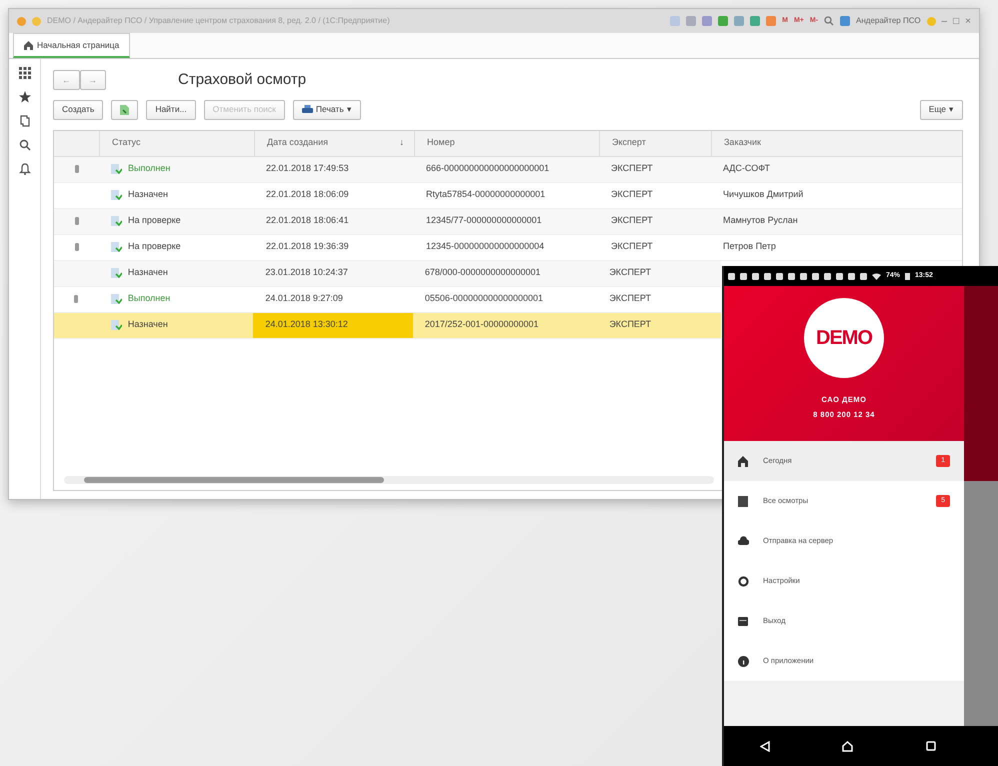 Image resolution: width=998 pixels, height=766 pixels. I want to click on copy-button, so click(124, 110).